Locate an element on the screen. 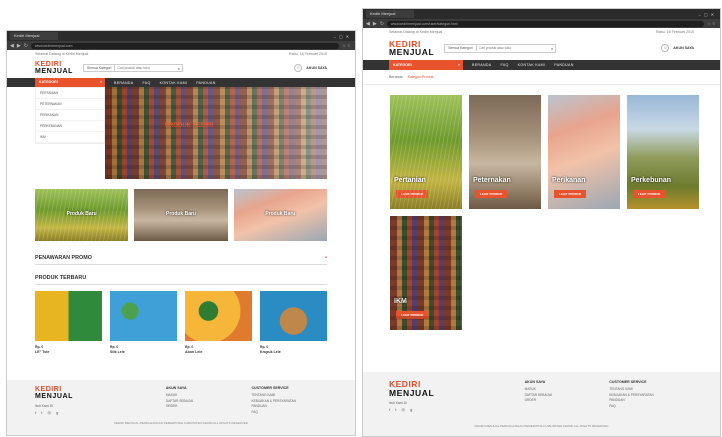 The image size is (722, 437). category-menu-item: PERKEBUNAN is located at coordinates (70, 126).